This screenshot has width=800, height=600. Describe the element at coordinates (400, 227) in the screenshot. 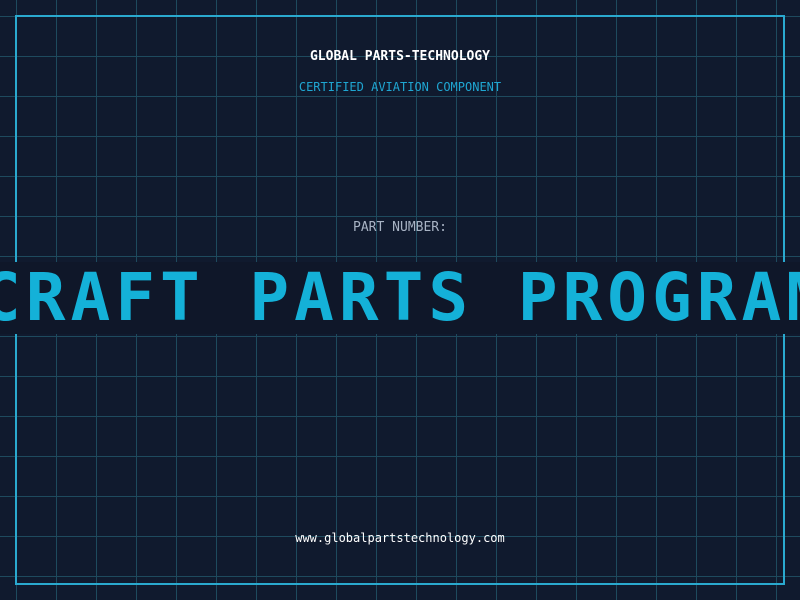

I see `part-number-label: PART NUMBER:` at that location.